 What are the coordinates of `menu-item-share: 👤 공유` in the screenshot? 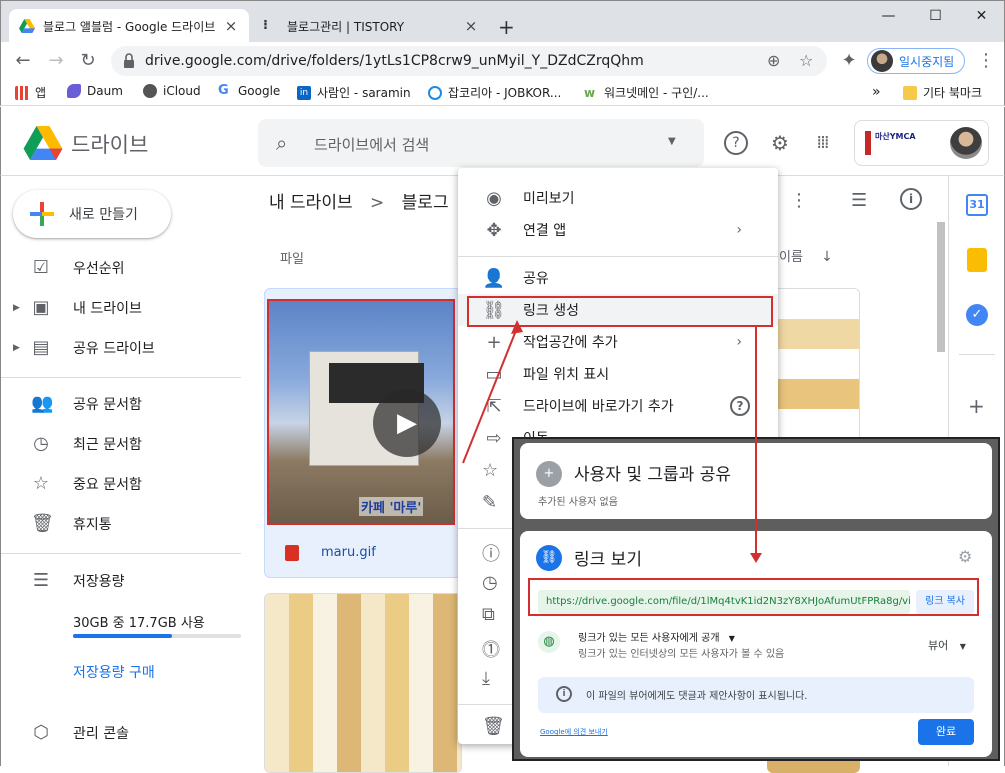 It's located at (618, 278).